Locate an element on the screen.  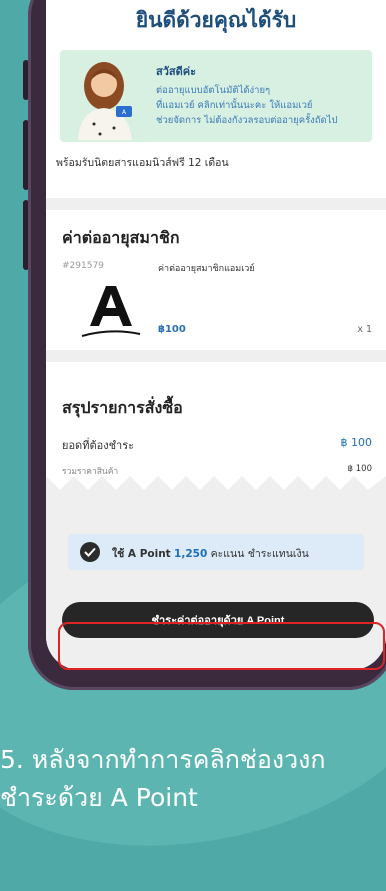
woman-avatar-icon: A is located at coordinates (105, 101).